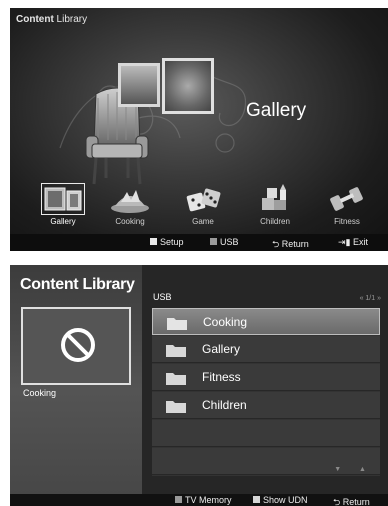 The width and height of the screenshot is (388, 506). What do you see at coordinates (63, 199) in the screenshot?
I see `gallery-icon` at bounding box center [63, 199].